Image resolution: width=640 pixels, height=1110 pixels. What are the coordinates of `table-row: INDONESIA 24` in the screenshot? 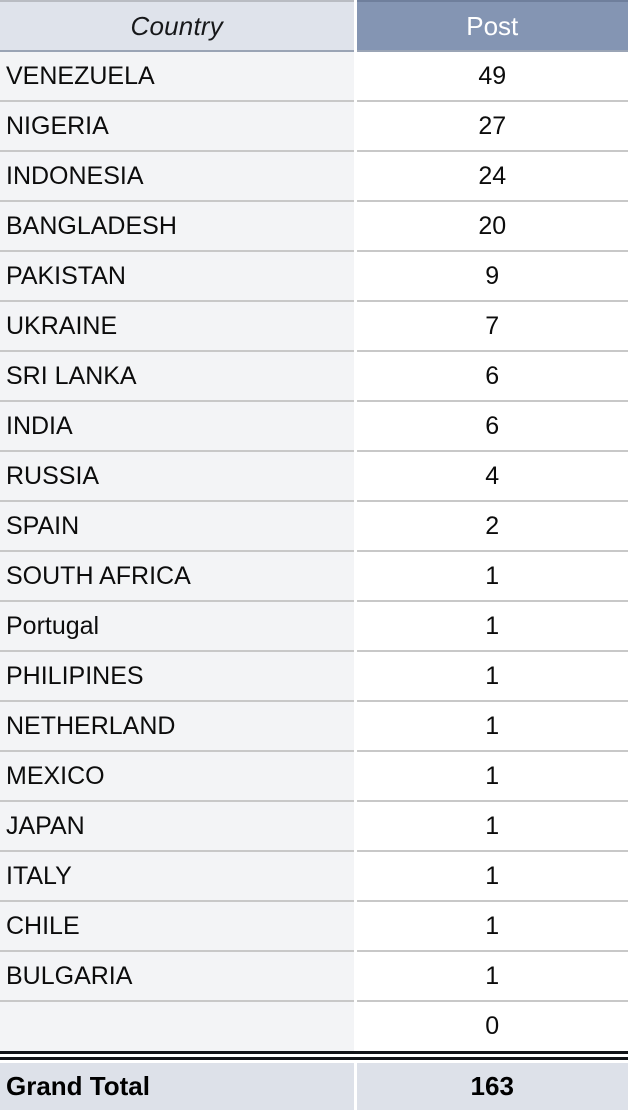 It's located at (314, 175).